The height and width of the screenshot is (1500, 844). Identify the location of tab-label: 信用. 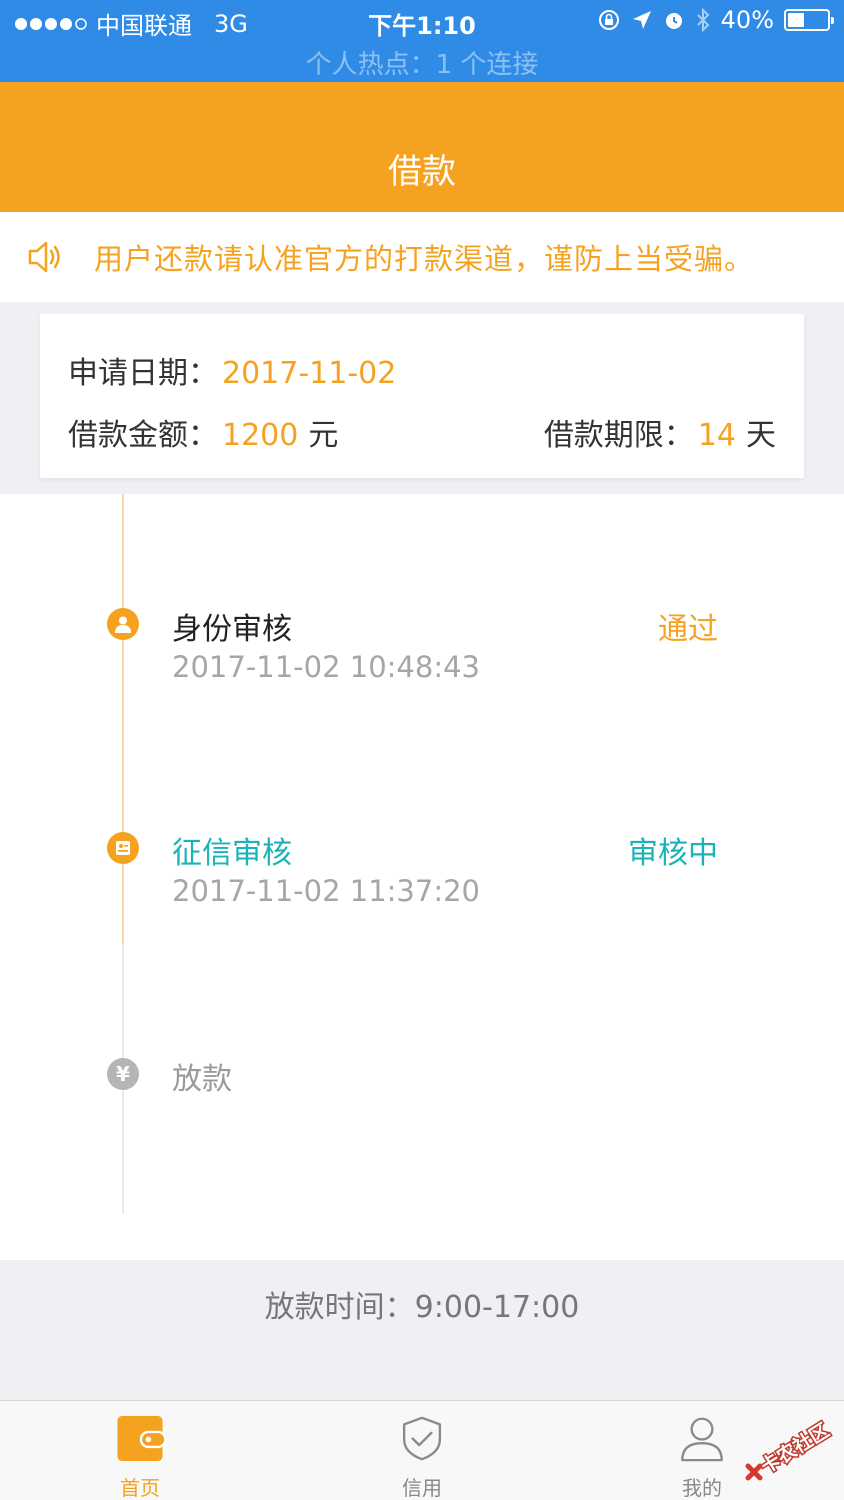
(422, 1488).